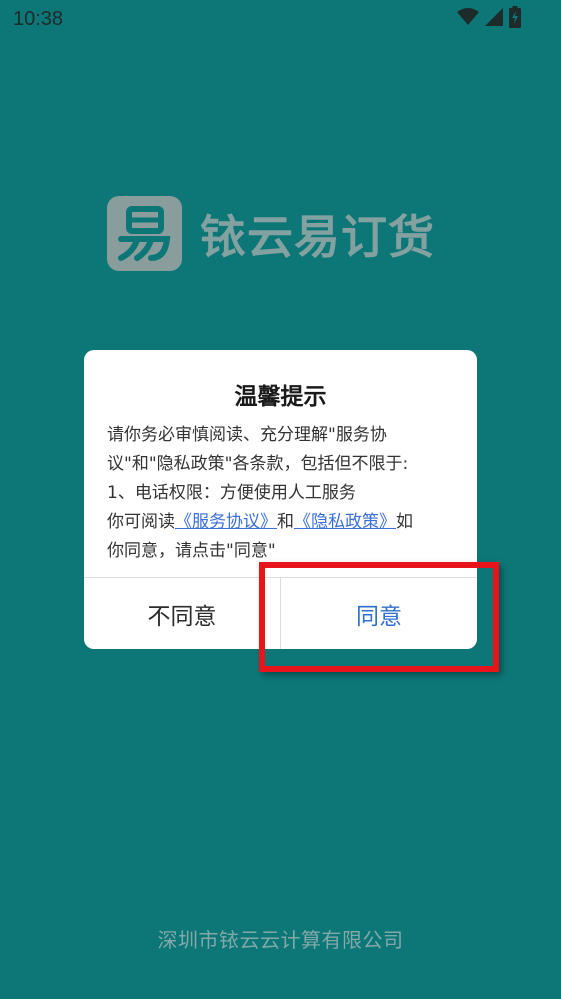  I want to click on status-time: 10:38, so click(38, 19).